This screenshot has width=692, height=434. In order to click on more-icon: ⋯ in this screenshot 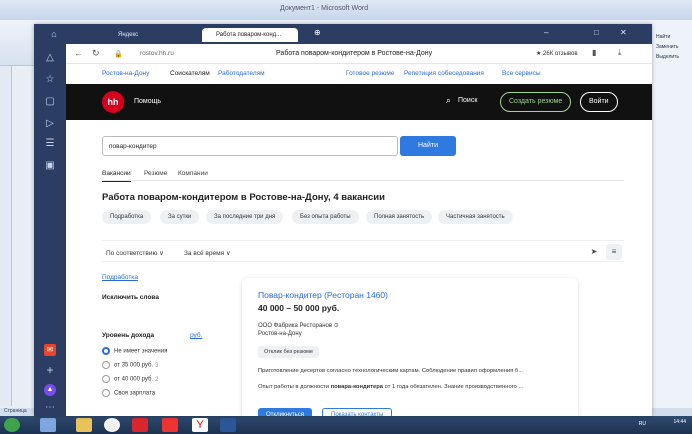, I will do `click(50, 408)`.